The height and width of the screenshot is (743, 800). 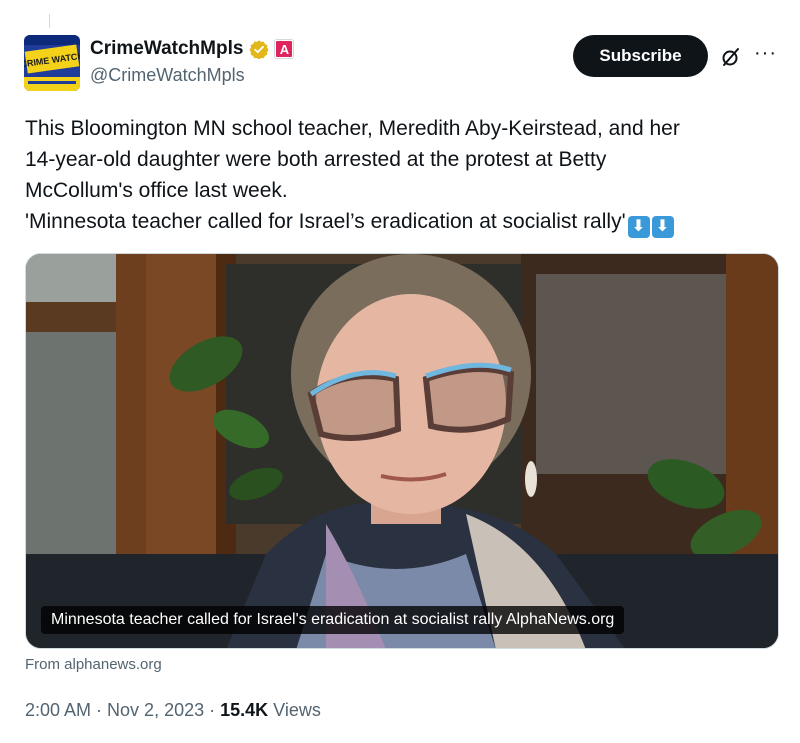 I want to click on more-icon: ···, so click(x=767, y=54).